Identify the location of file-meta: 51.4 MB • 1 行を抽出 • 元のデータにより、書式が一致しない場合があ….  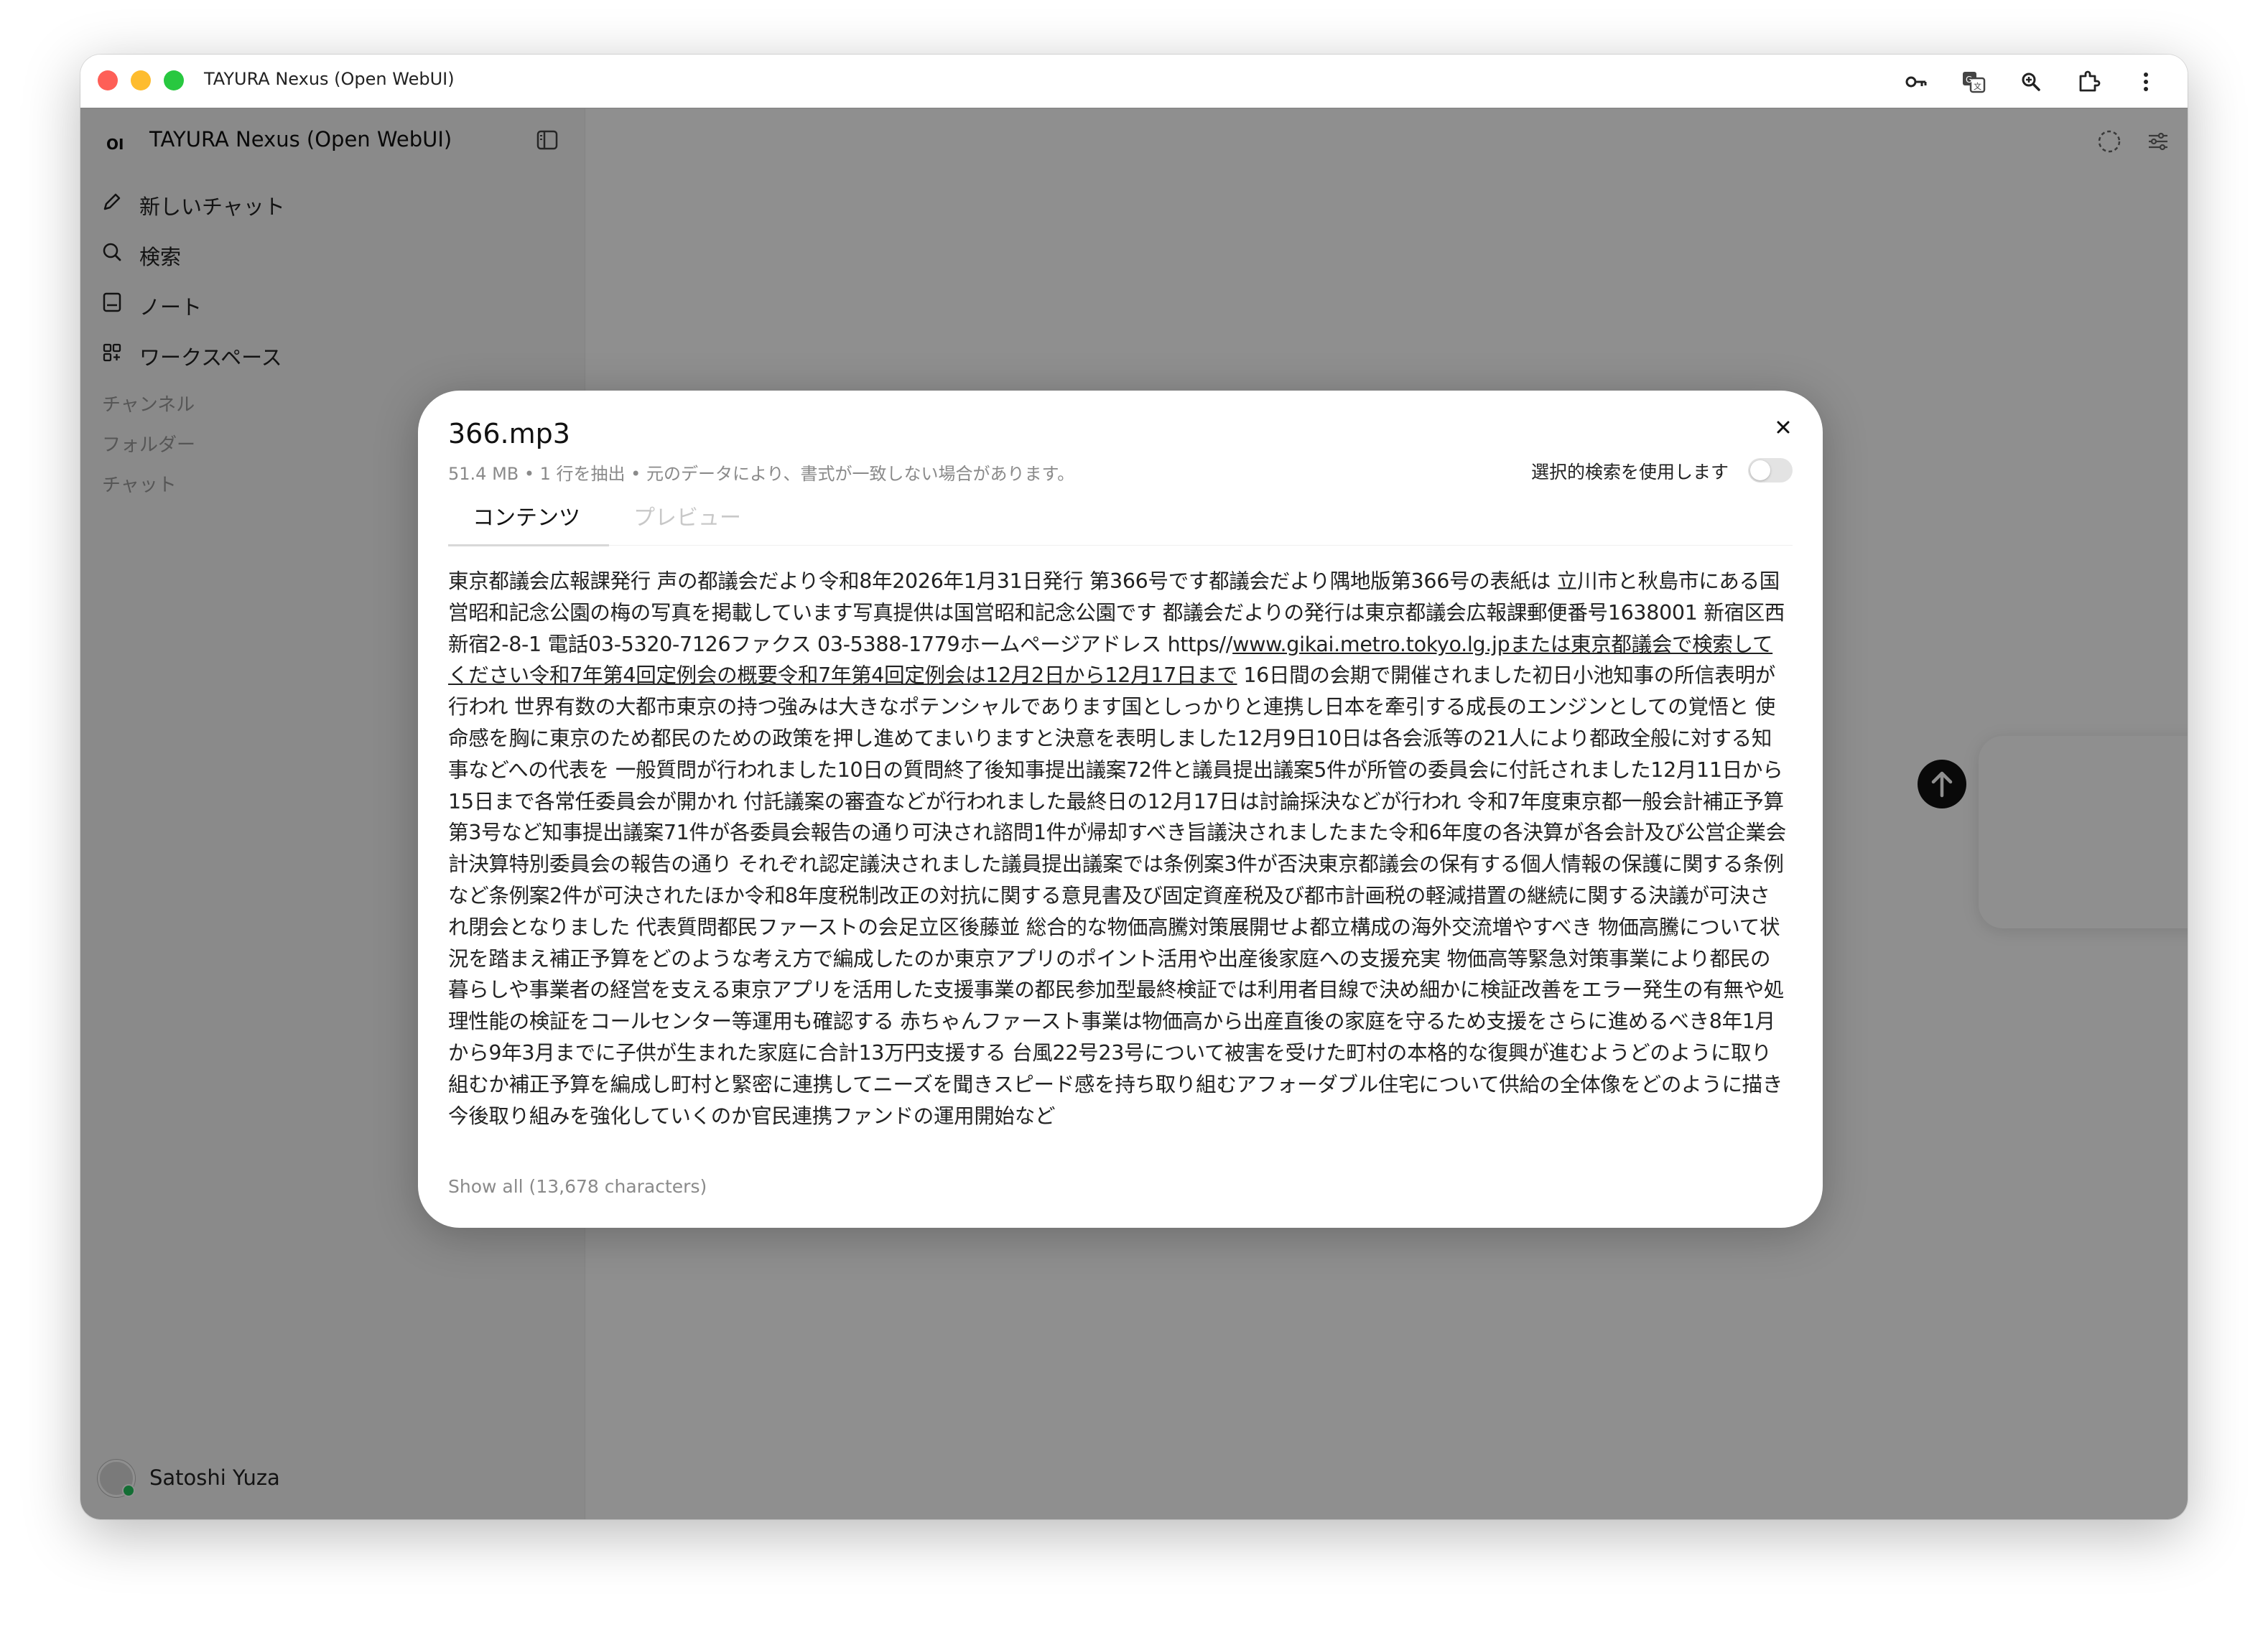
(761, 474).